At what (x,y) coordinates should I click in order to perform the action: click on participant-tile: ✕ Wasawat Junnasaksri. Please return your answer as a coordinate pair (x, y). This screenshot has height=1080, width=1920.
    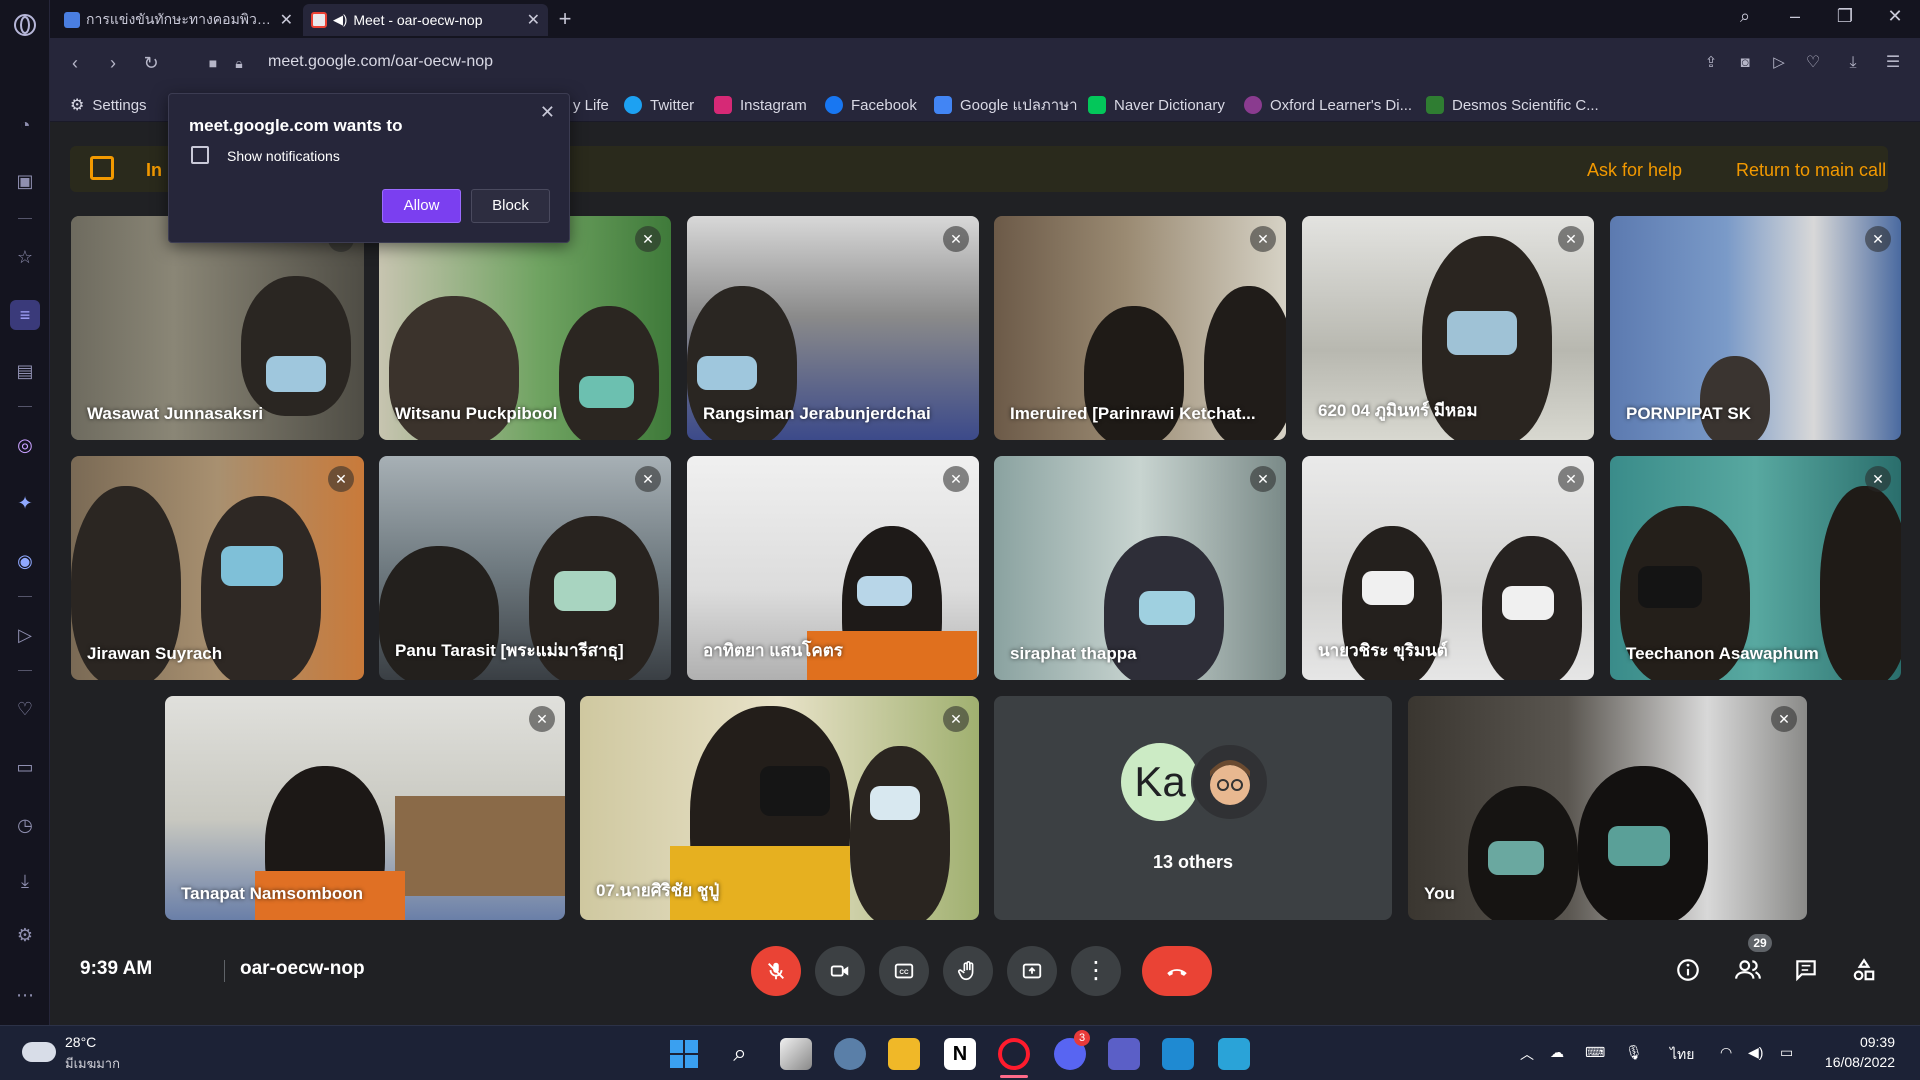
    Looking at the image, I should click on (217, 328).